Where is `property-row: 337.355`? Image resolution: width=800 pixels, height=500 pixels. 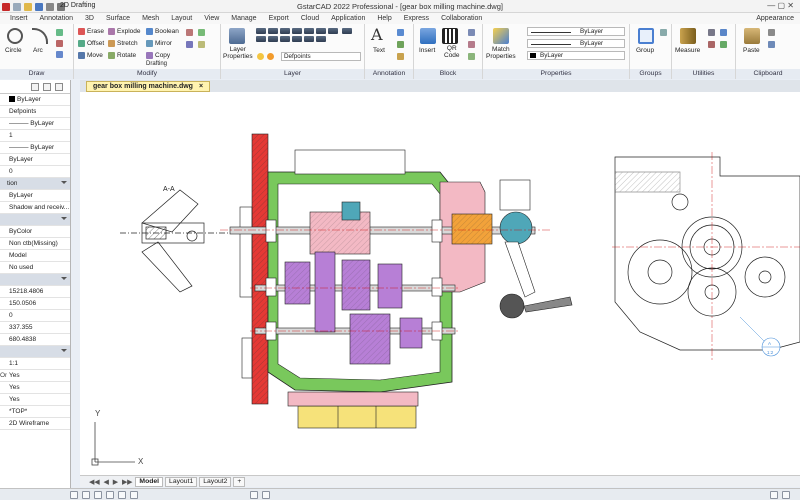
property-row: 337.355 is located at coordinates (35, 328).